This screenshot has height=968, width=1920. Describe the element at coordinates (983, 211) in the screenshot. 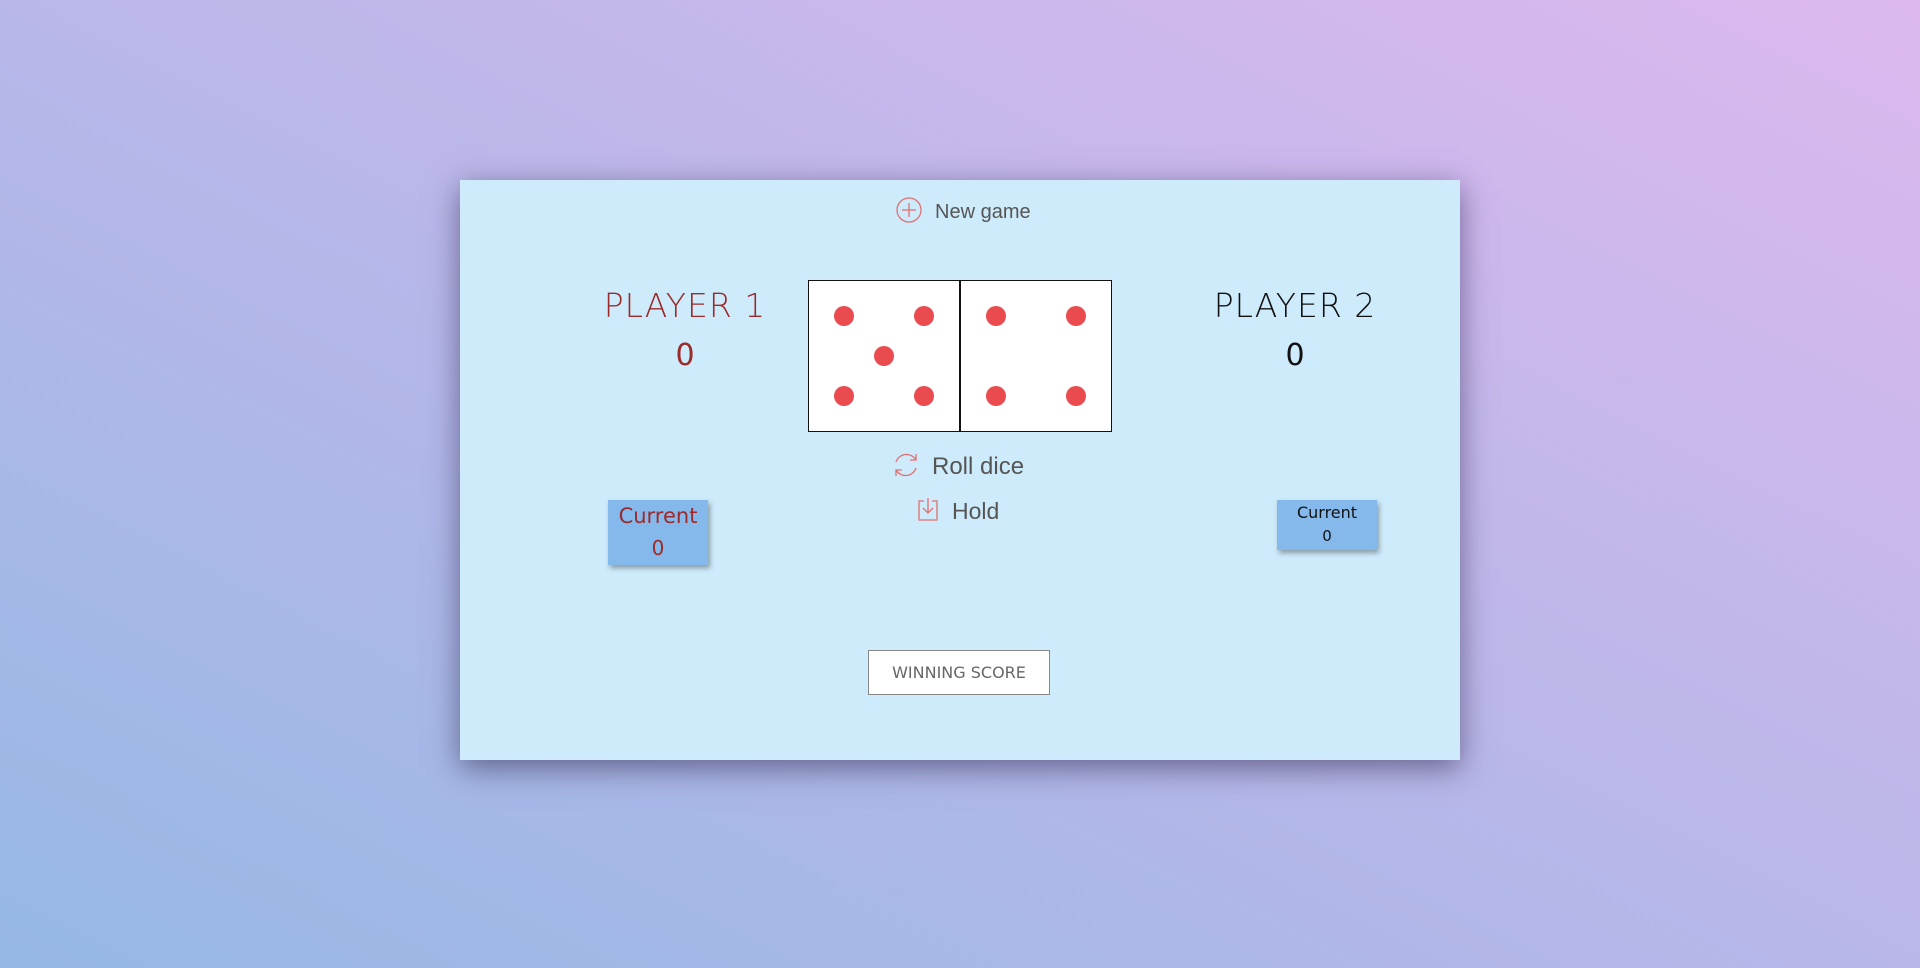

I see `new-game-label: New game` at that location.